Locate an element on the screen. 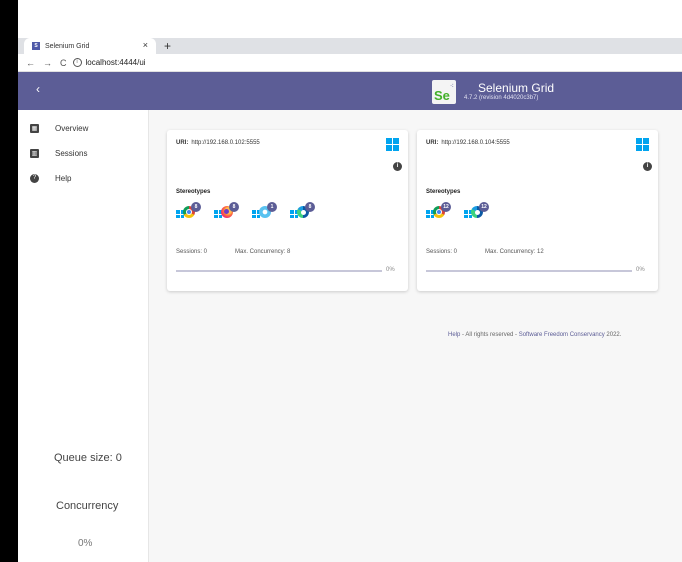 The width and height of the screenshot is (682, 562). sidebar-item-label: Sessions is located at coordinates (71, 153).